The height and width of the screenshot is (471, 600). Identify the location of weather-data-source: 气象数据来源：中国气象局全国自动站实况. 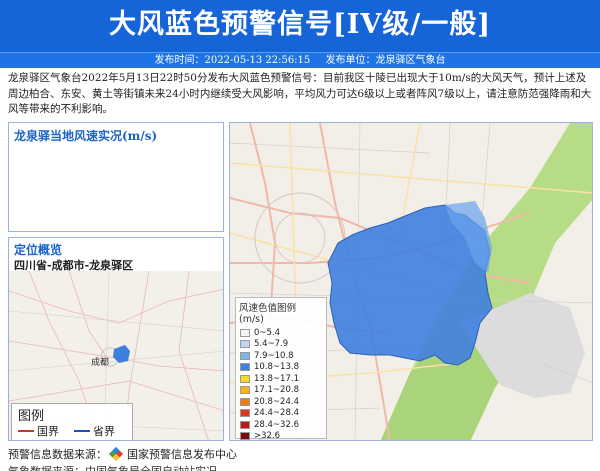
(112, 467).